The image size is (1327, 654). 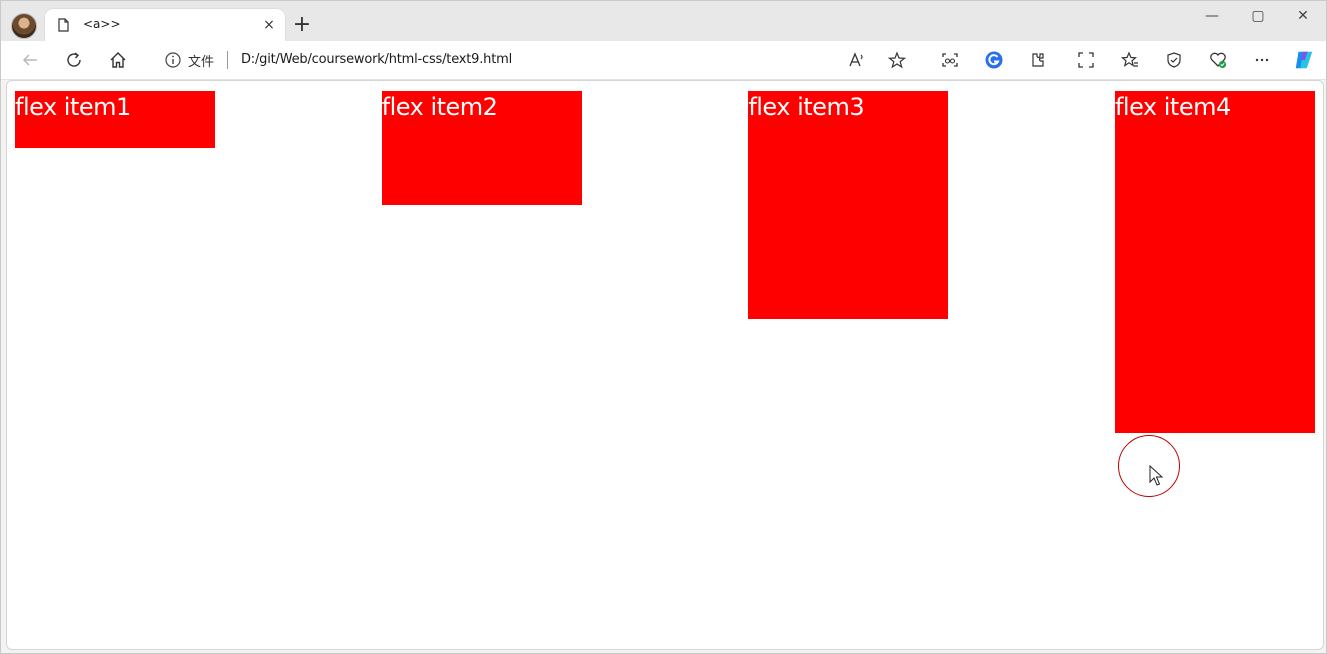 I want to click on refresh-icon, so click(x=74, y=60).